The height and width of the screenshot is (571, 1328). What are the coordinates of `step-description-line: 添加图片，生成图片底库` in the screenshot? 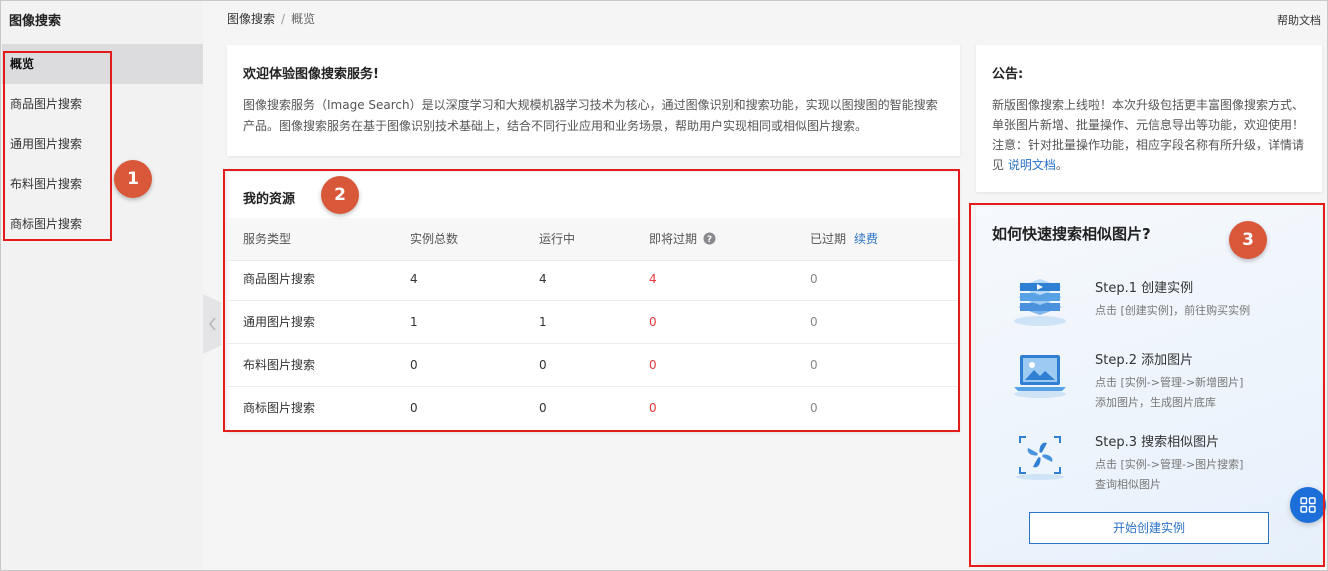 It's located at (1155, 402).